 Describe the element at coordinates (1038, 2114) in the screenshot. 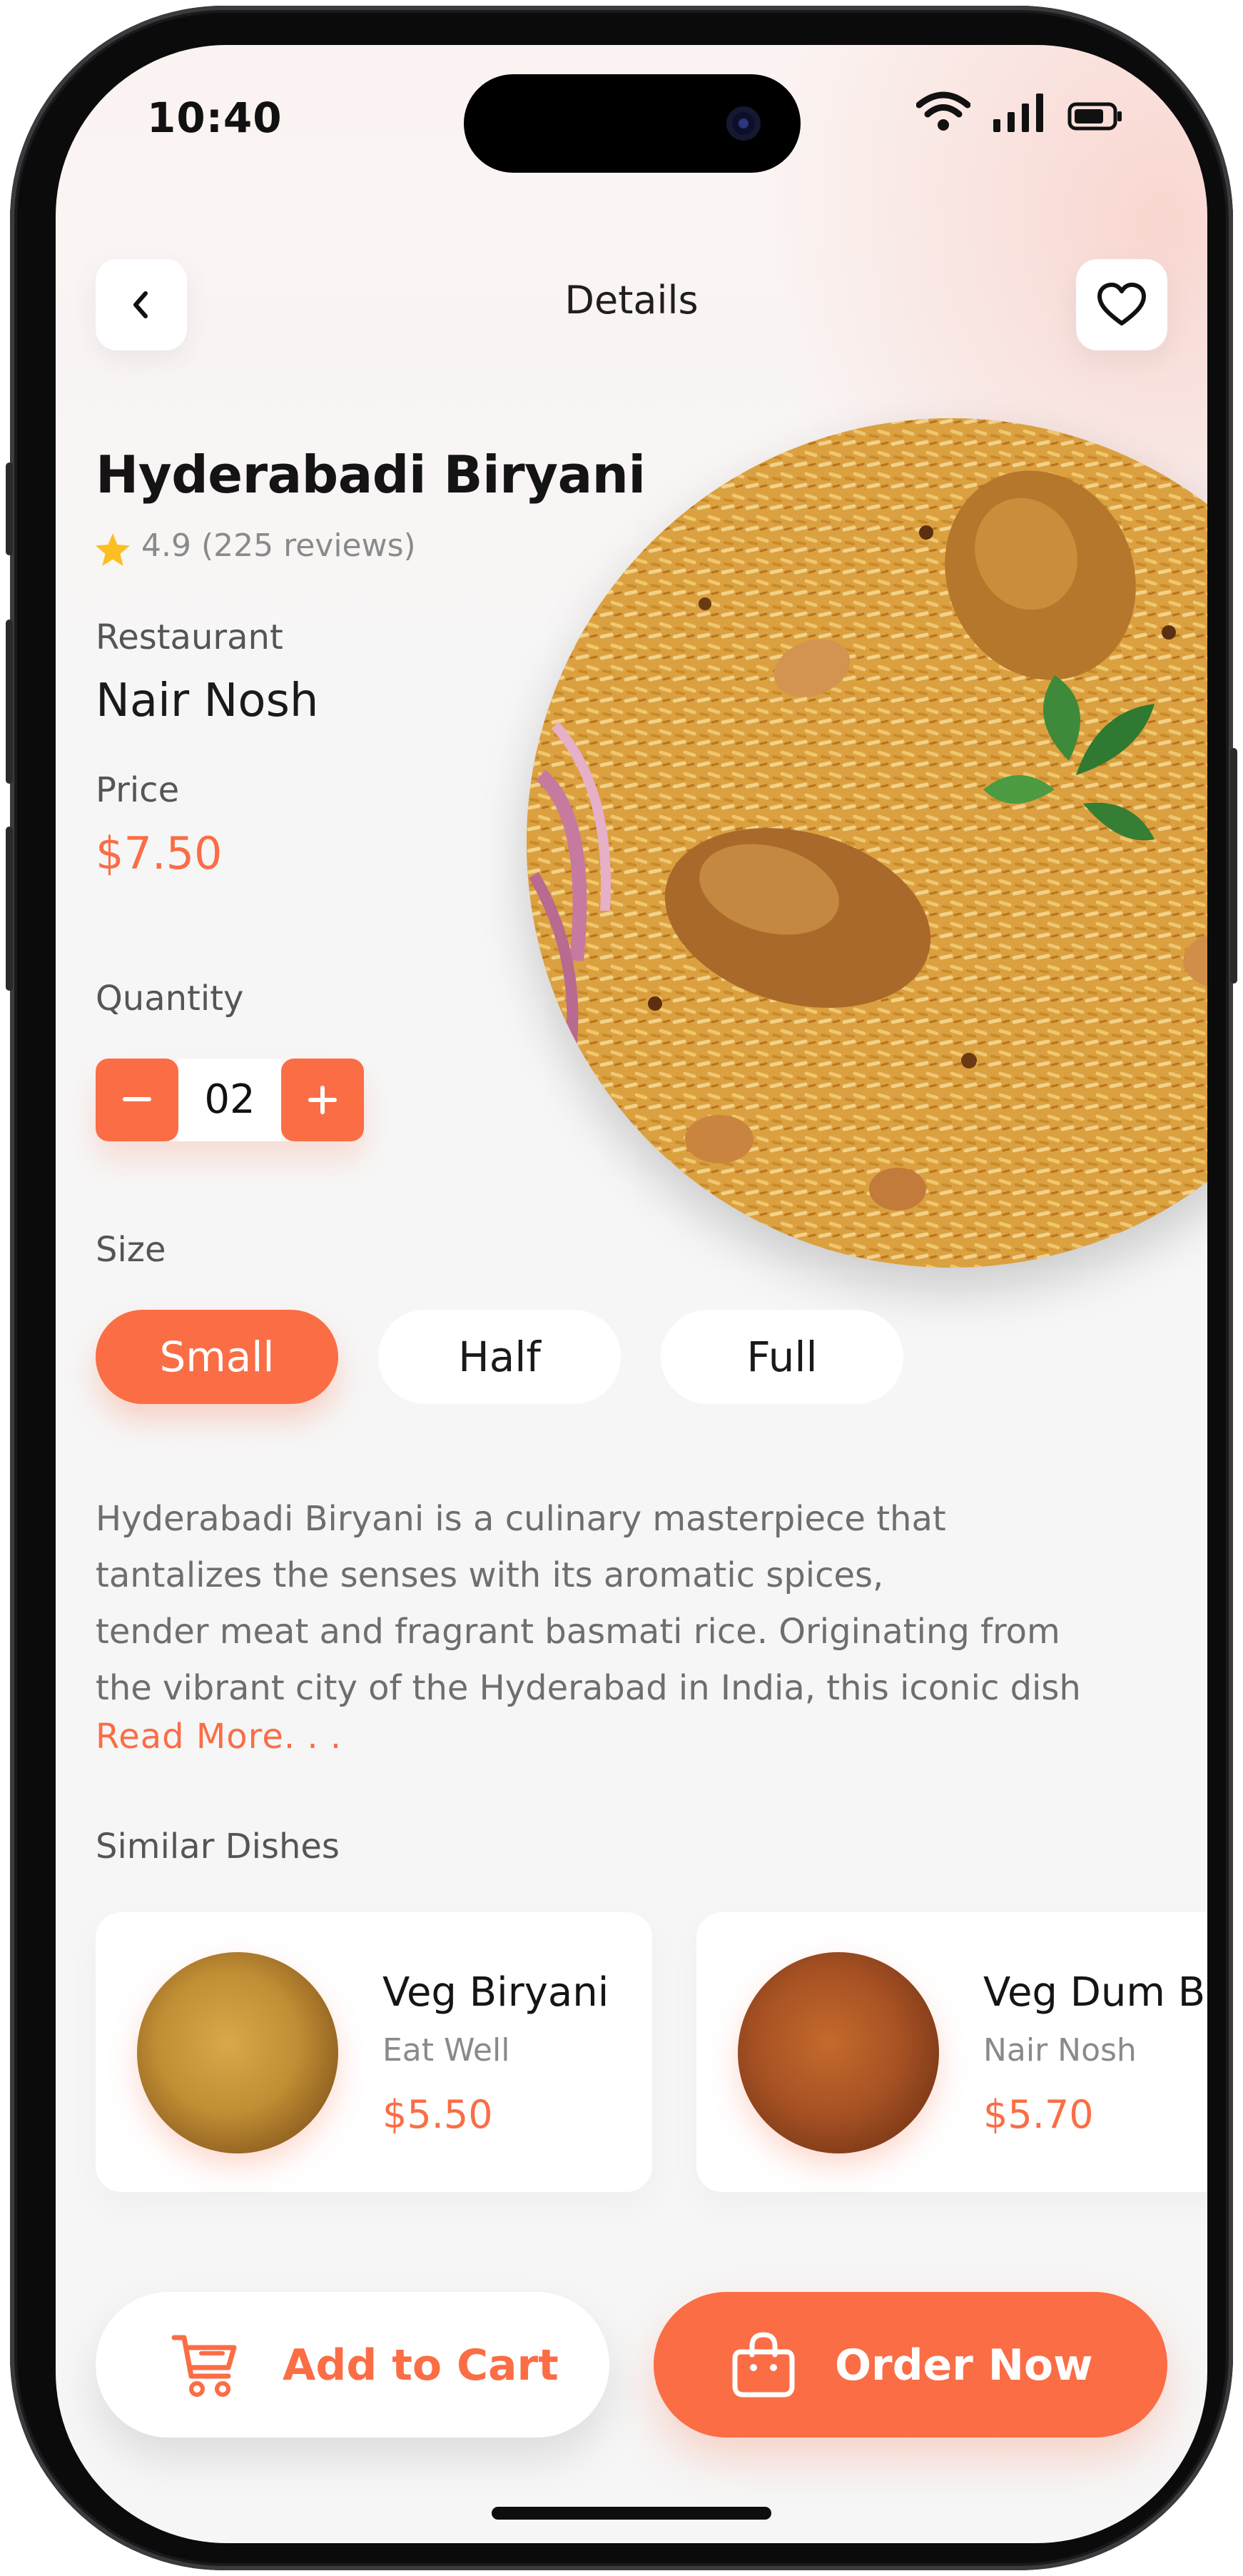

I see `similar-dish-price: $5.70` at that location.